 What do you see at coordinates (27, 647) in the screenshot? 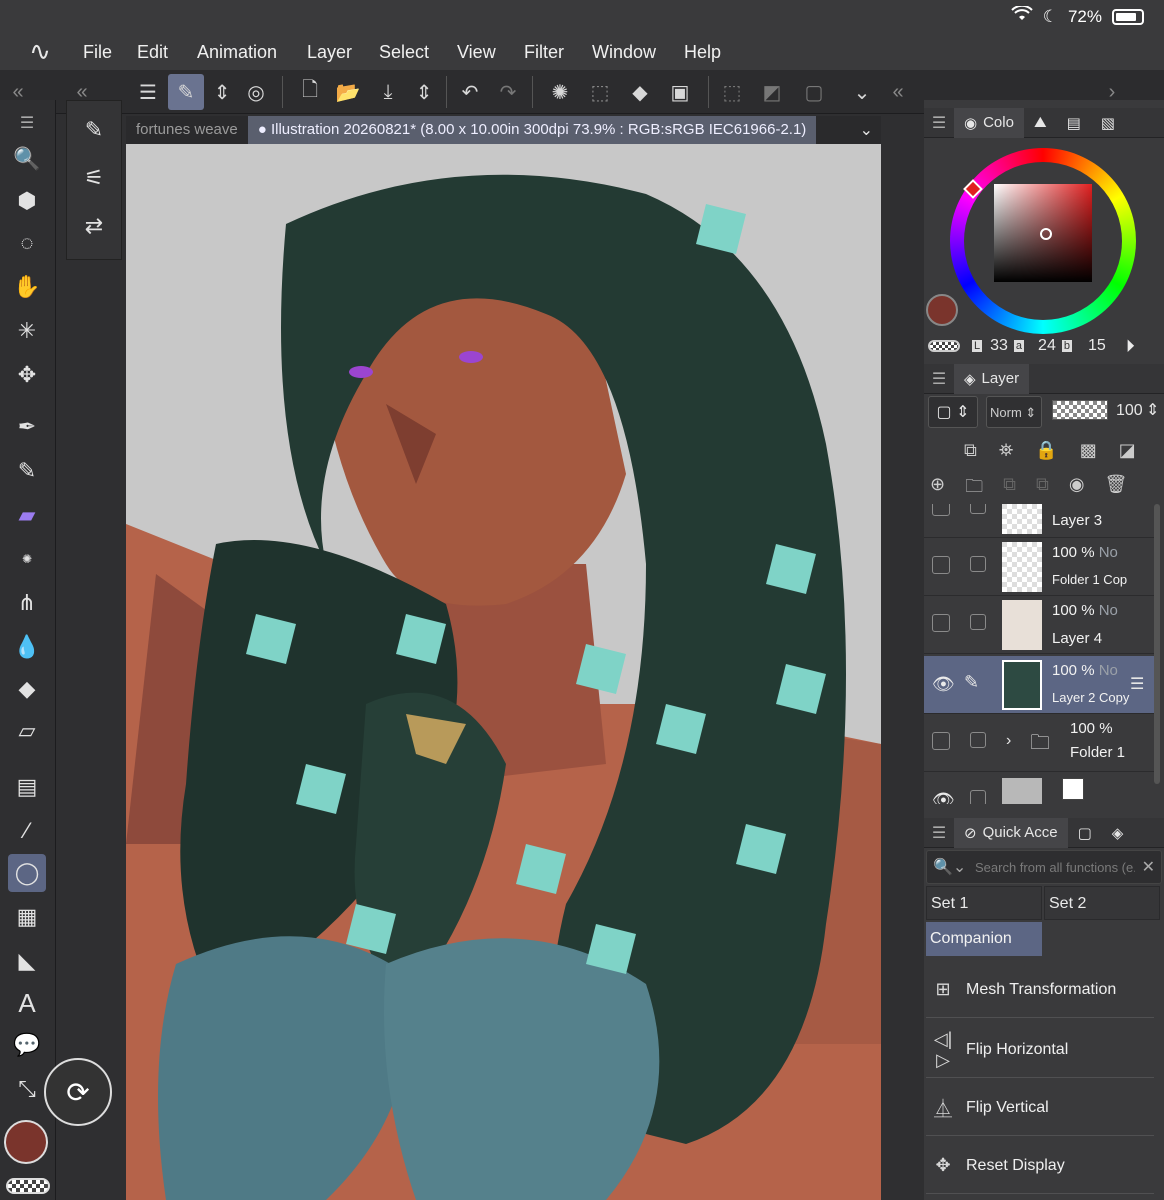
I see `blend-tool-icon: 💧` at bounding box center [27, 647].